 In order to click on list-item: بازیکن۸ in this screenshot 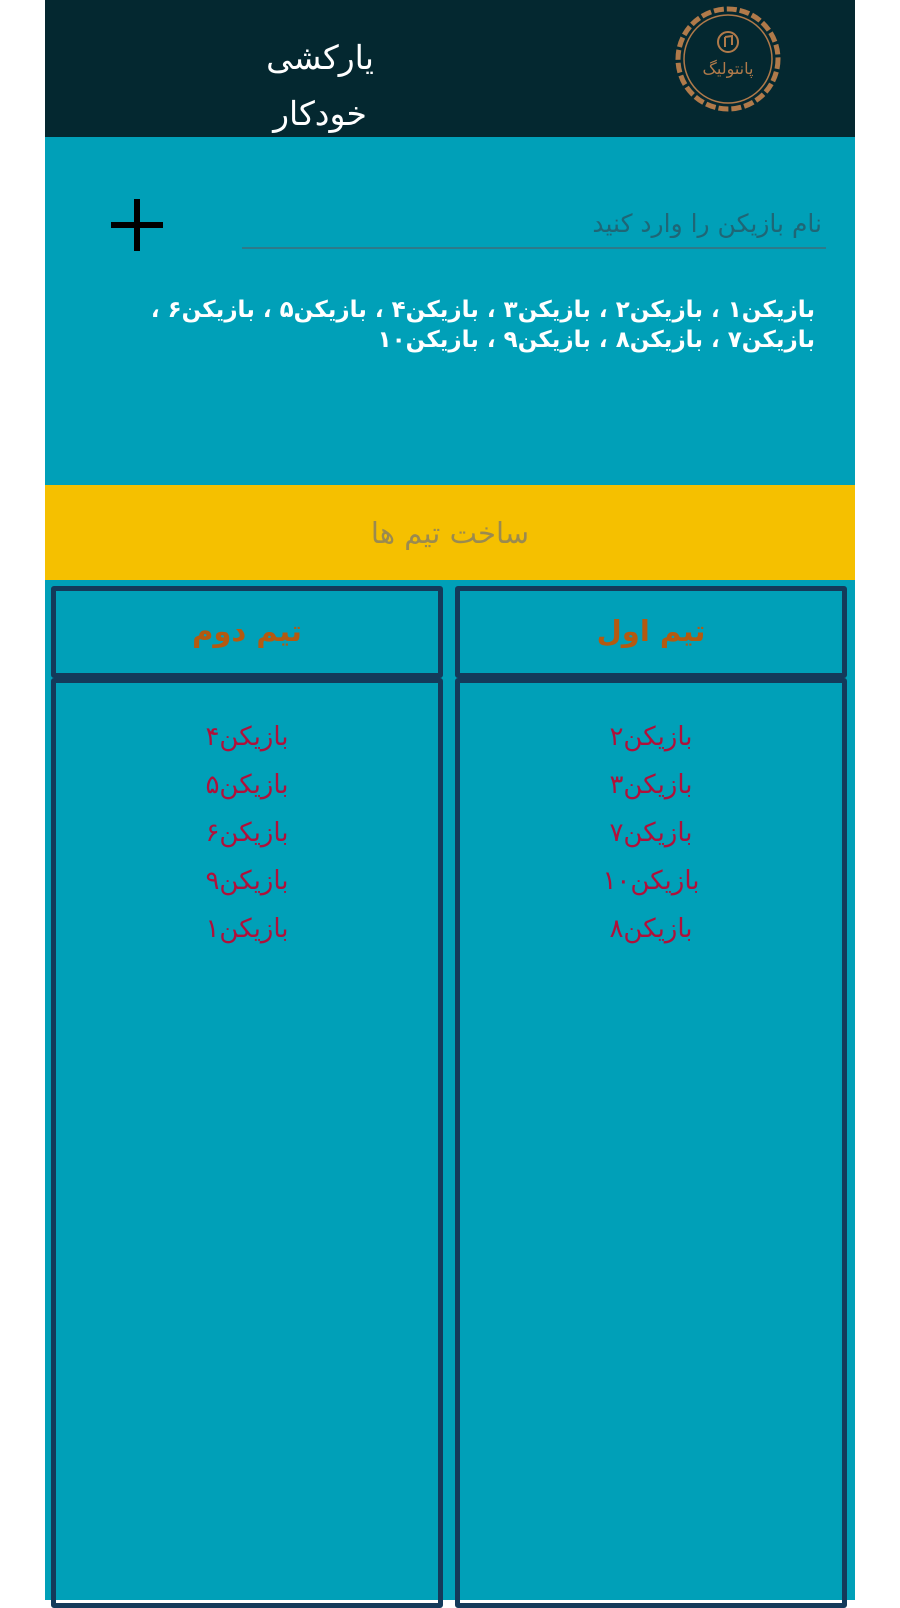, I will do `click(651, 929)`.